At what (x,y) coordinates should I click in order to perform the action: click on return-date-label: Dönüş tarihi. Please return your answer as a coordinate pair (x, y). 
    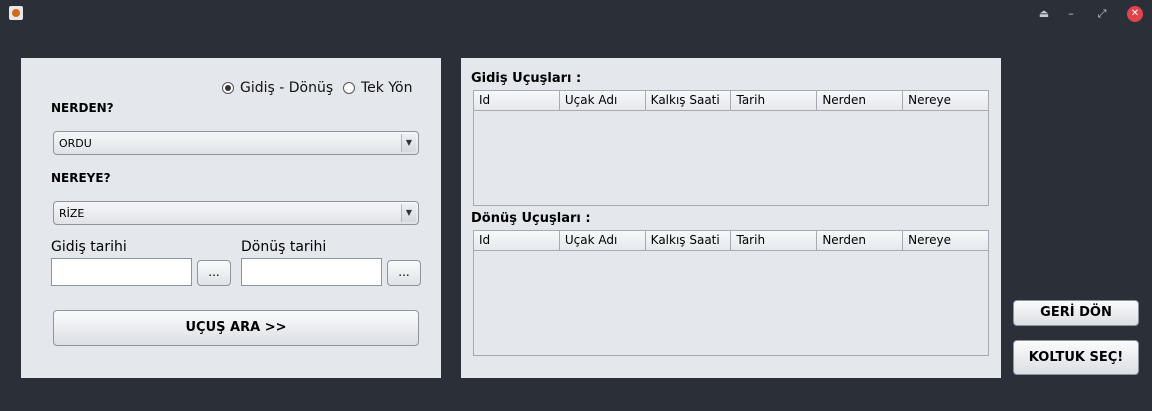
    Looking at the image, I should click on (284, 247).